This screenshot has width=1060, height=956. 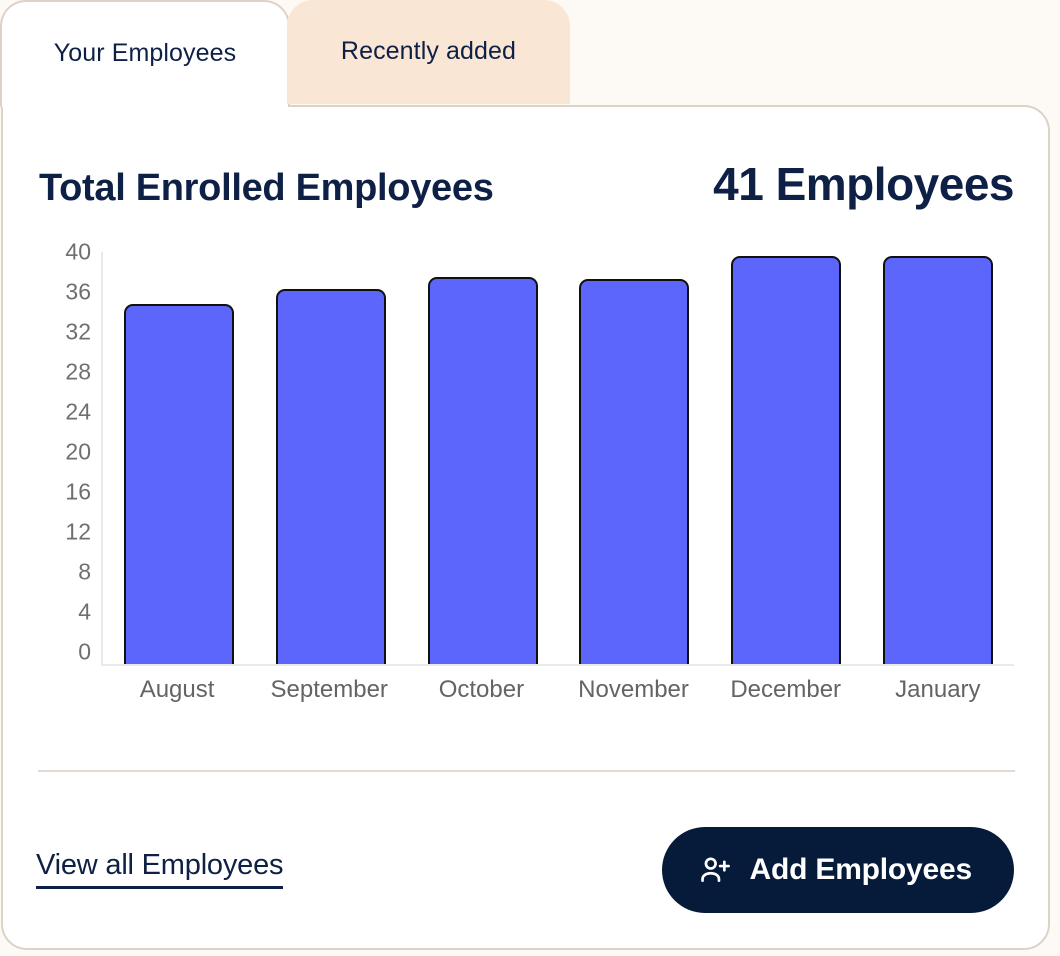 I want to click on y-axis-tick: 16, so click(x=78, y=491).